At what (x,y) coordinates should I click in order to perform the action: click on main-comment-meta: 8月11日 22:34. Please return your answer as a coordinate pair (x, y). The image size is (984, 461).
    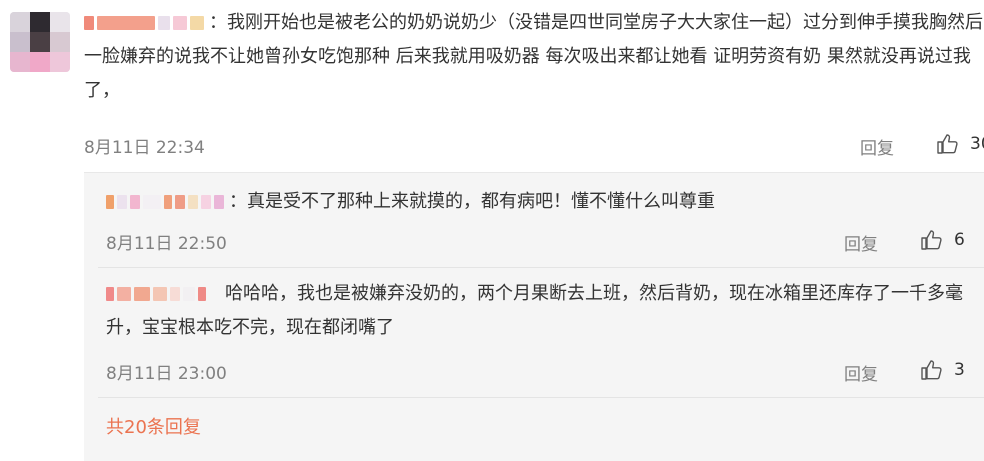
    Looking at the image, I should click on (144, 145).